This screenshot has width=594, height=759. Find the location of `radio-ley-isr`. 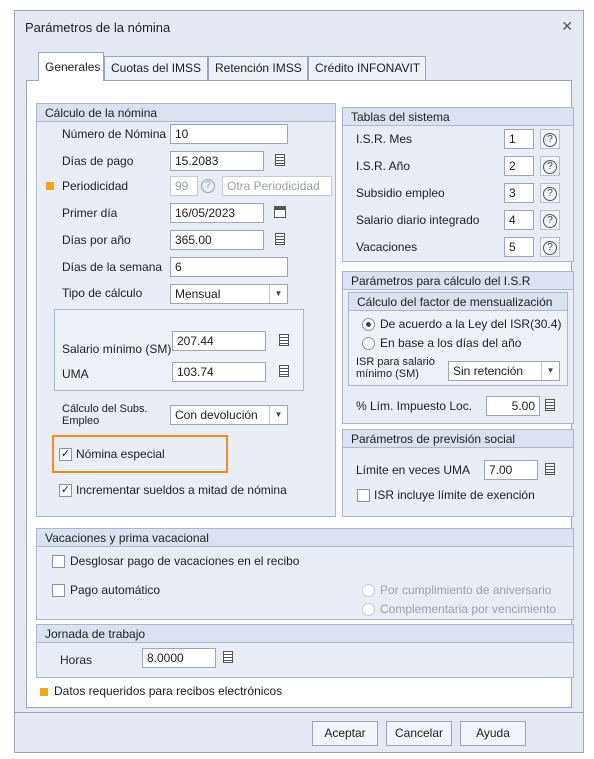

radio-ley-isr is located at coordinates (368, 324).